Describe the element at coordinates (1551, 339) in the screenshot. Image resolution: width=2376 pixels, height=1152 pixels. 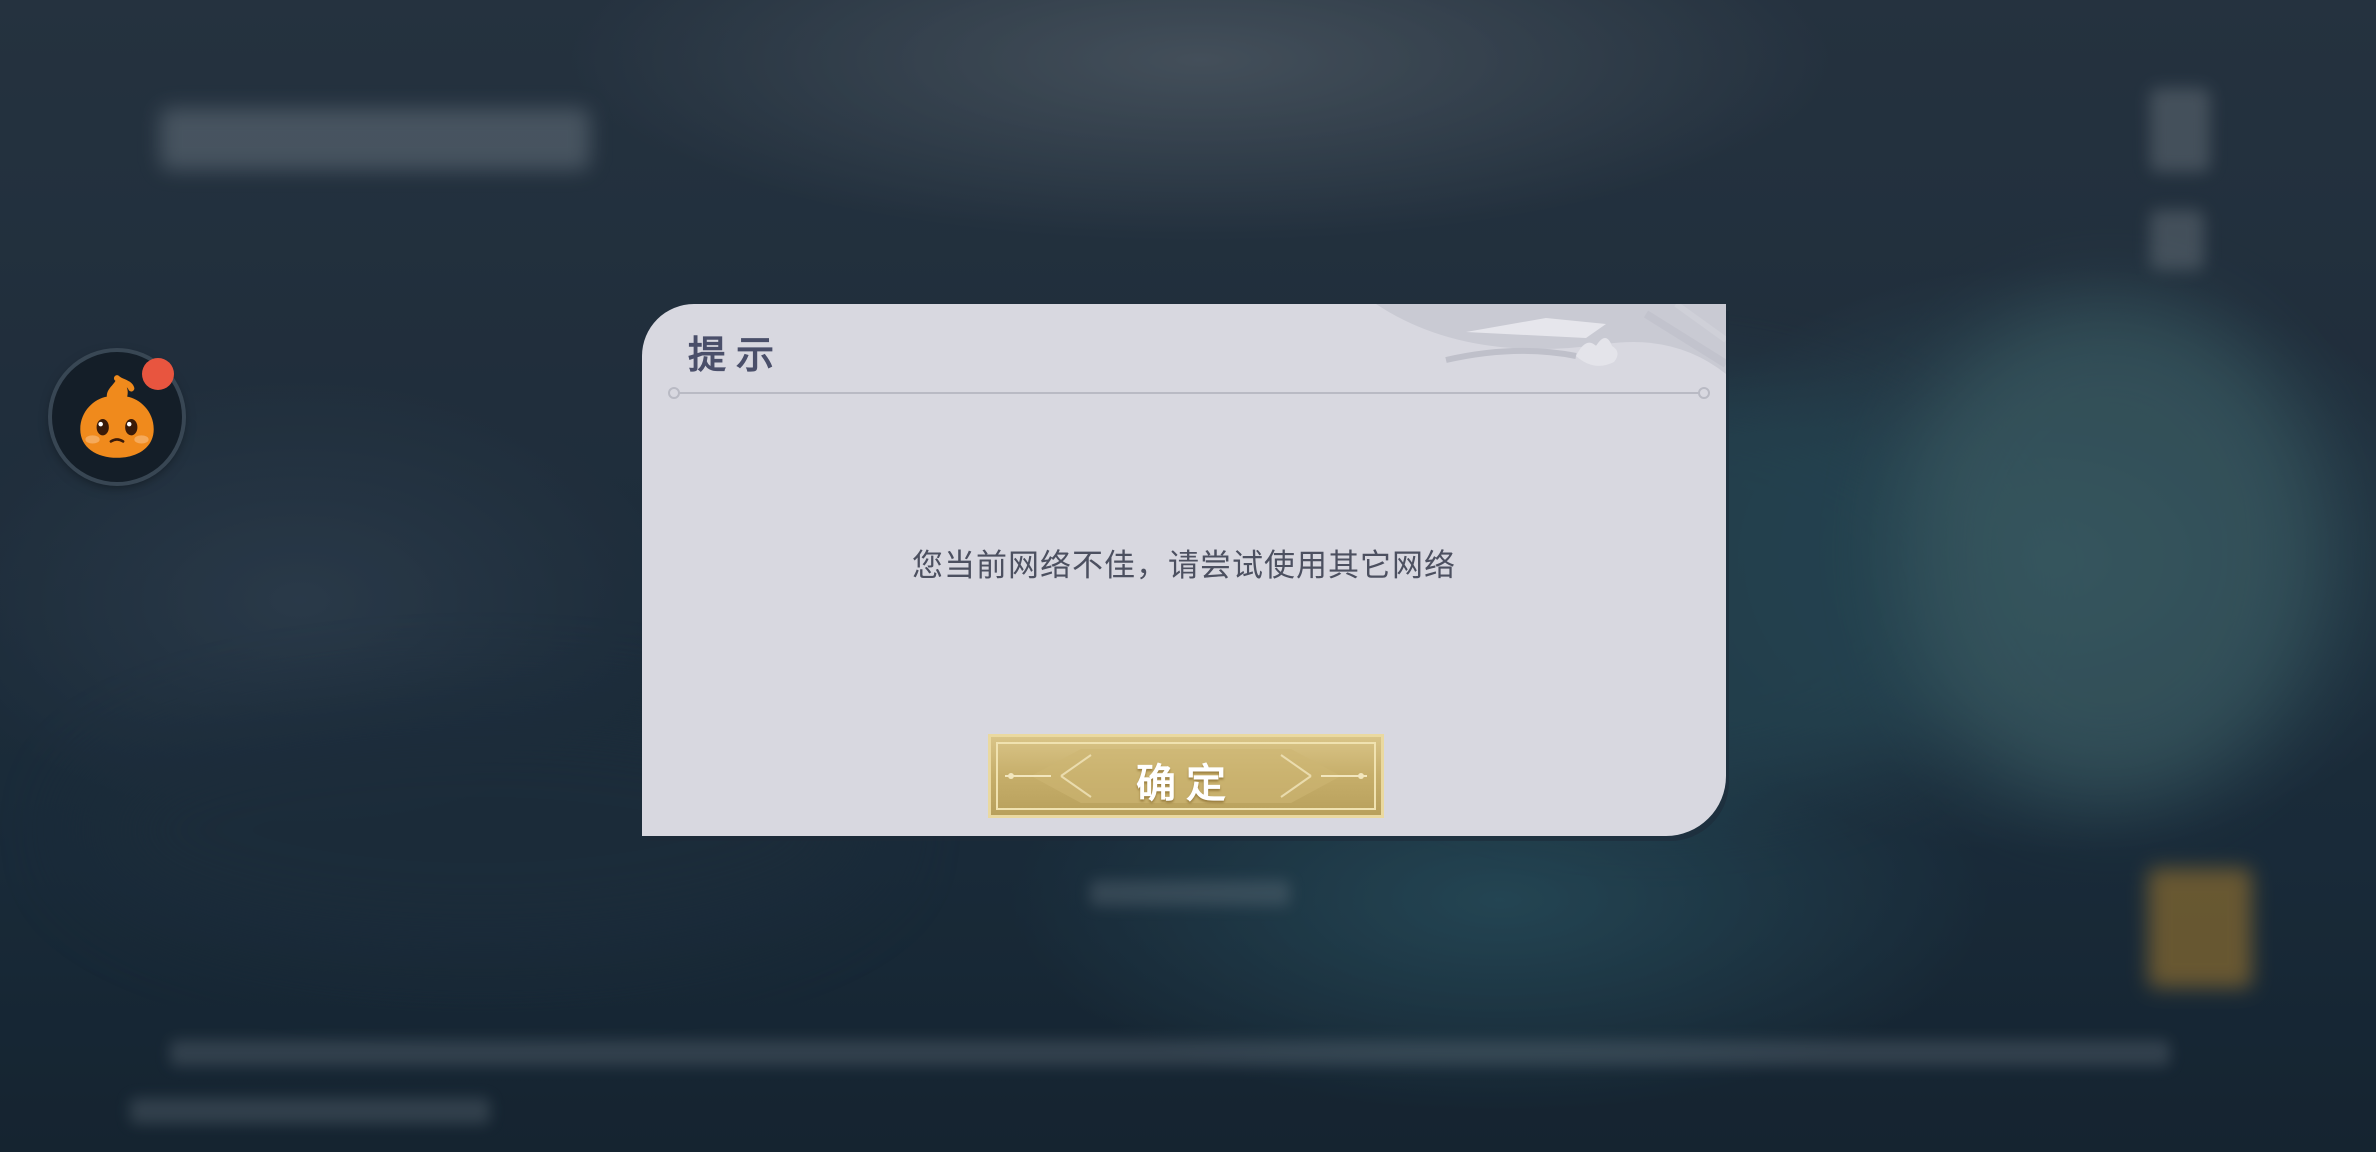
I see `dialog-corner-ornament` at that location.